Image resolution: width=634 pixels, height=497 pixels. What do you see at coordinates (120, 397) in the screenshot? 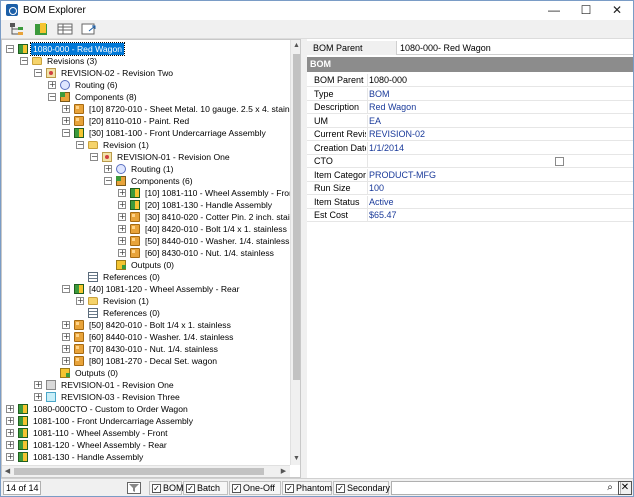
I see `tree-node-label: REVISION-03 - Revision Three` at bounding box center [120, 397].